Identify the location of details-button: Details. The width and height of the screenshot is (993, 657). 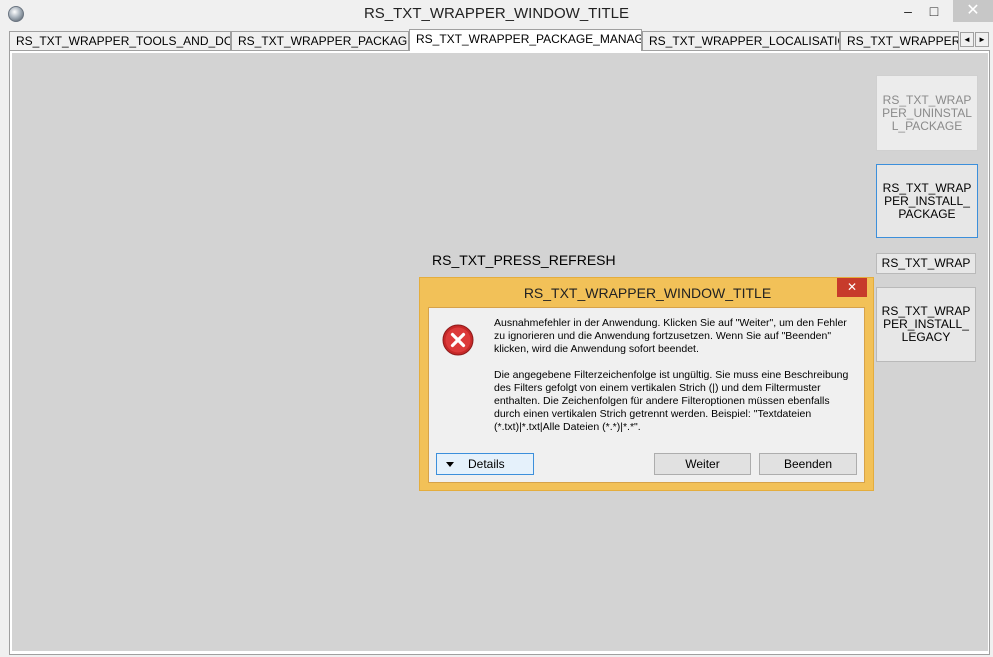
(485, 464).